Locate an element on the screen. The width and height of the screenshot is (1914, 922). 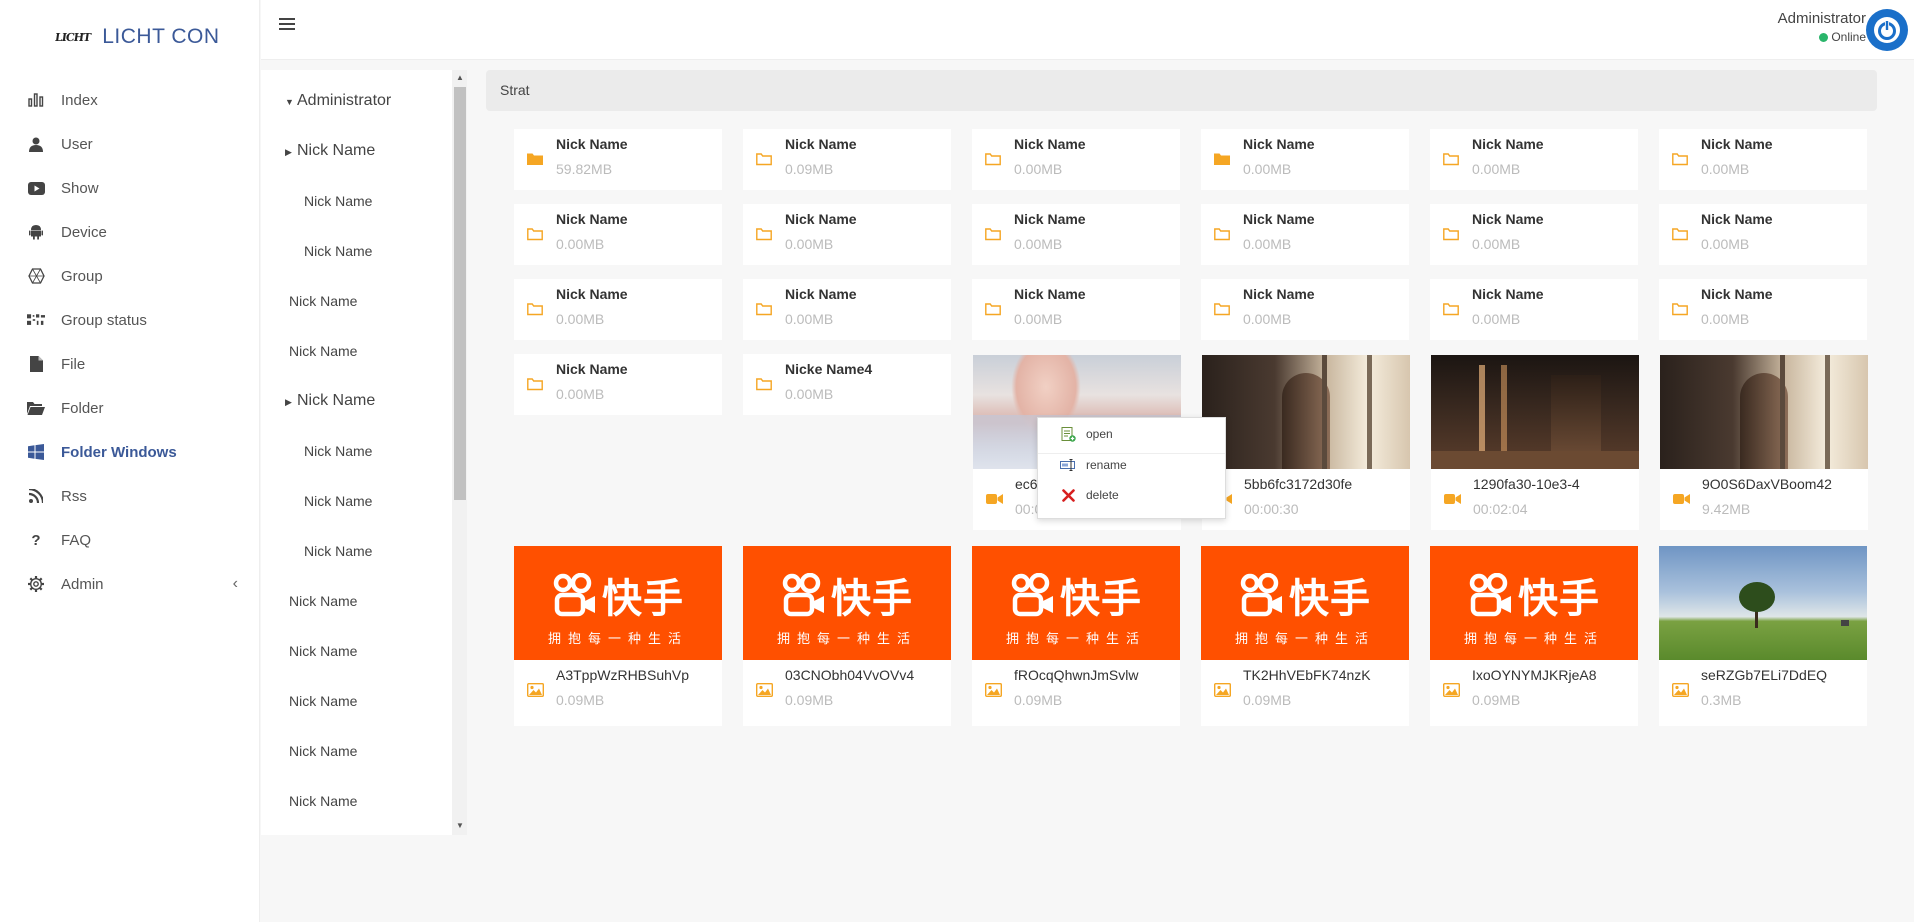
gear-icon is located at coordinates (36, 584).